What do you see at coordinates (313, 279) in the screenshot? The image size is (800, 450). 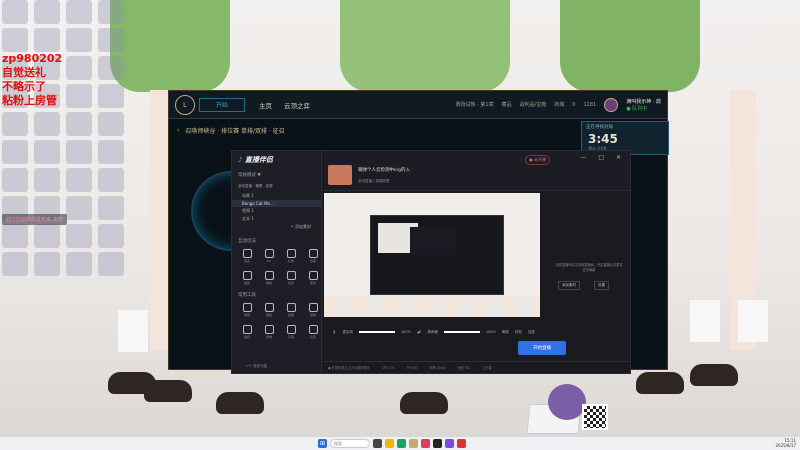 I see `tool-button: 更多` at bounding box center [313, 279].